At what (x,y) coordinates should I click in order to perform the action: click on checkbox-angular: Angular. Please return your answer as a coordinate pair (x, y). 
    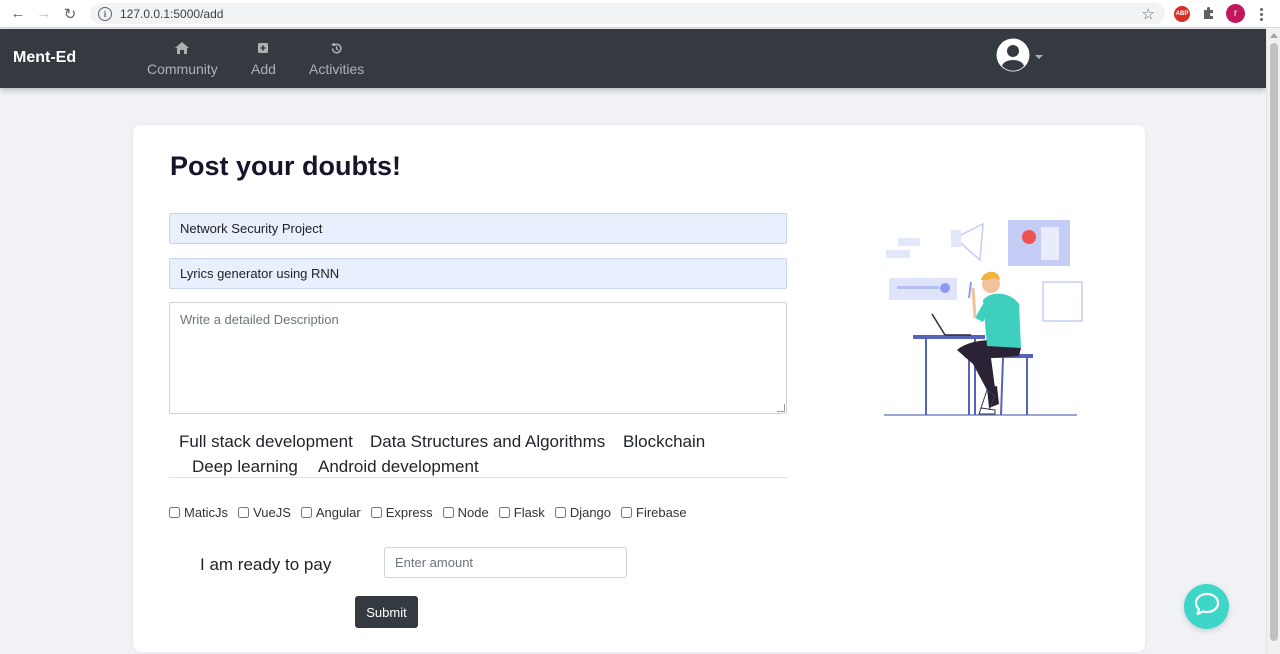
    Looking at the image, I should click on (330, 512).